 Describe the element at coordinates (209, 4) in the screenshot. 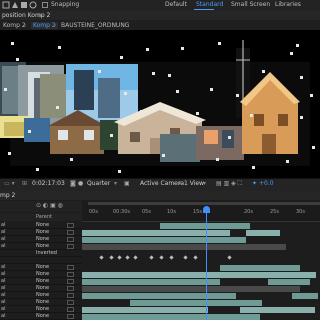

I see `workspace-standard: Standard` at that location.